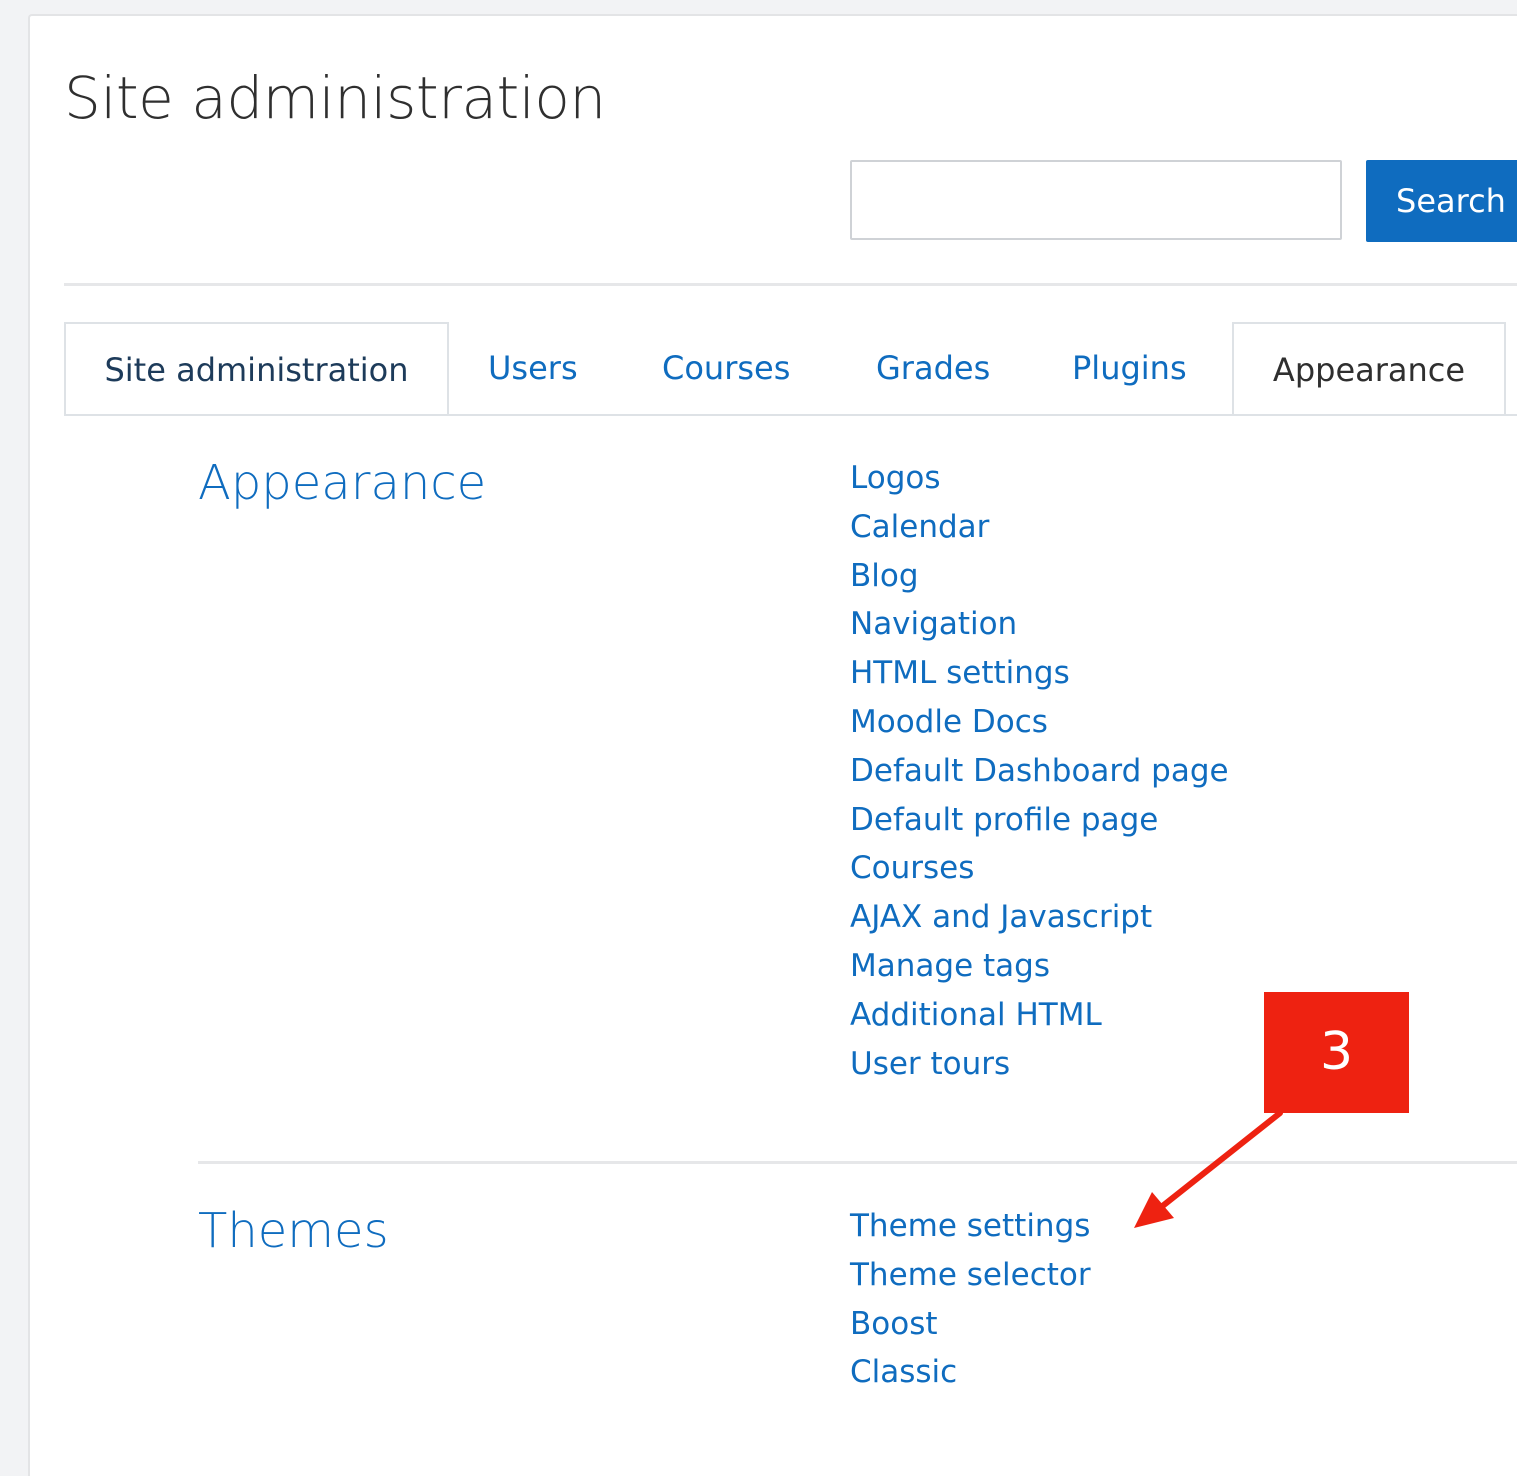 Image resolution: width=1517 pixels, height=1476 pixels. Describe the element at coordinates (1441, 201) in the screenshot. I see `search-button: Search` at that location.